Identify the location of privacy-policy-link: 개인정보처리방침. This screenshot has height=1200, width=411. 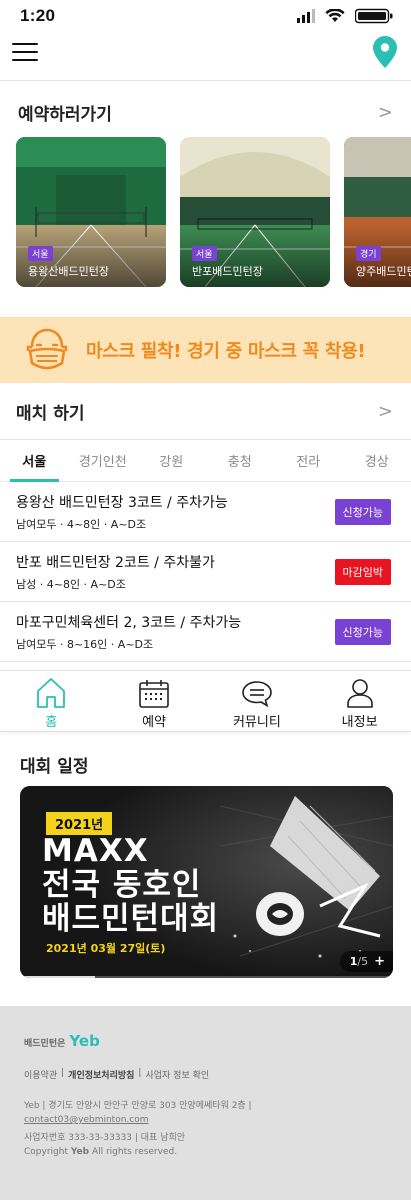
(101, 1074).